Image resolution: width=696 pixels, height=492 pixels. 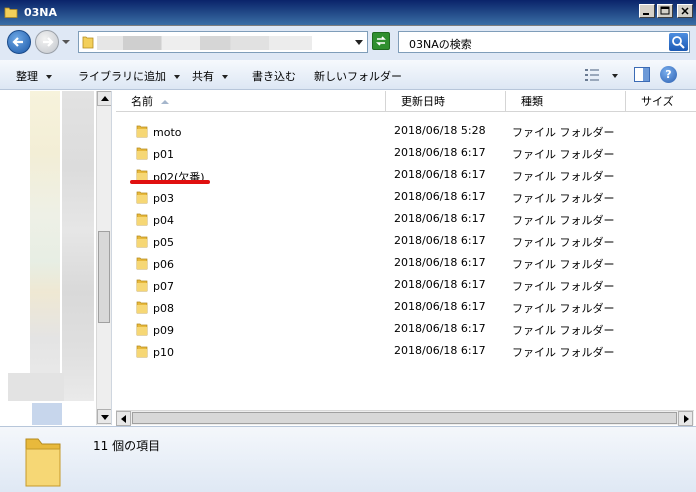 What do you see at coordinates (127, 446) in the screenshot?
I see `item-count: 11 個の項目` at bounding box center [127, 446].